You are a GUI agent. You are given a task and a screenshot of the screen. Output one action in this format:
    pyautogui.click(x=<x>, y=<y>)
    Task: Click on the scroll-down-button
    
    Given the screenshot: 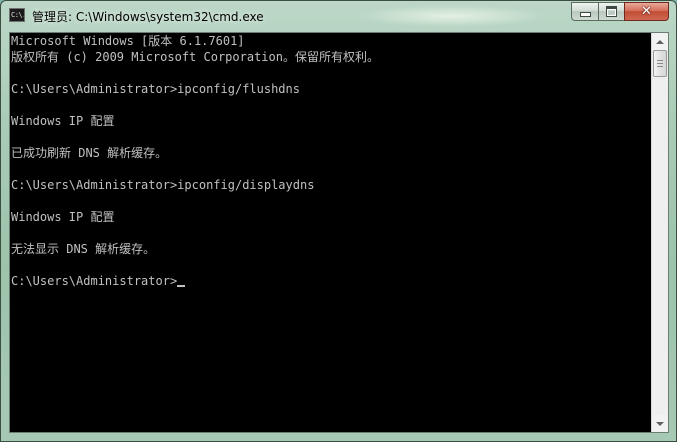 What is the action you would take?
    pyautogui.click(x=660, y=423)
    